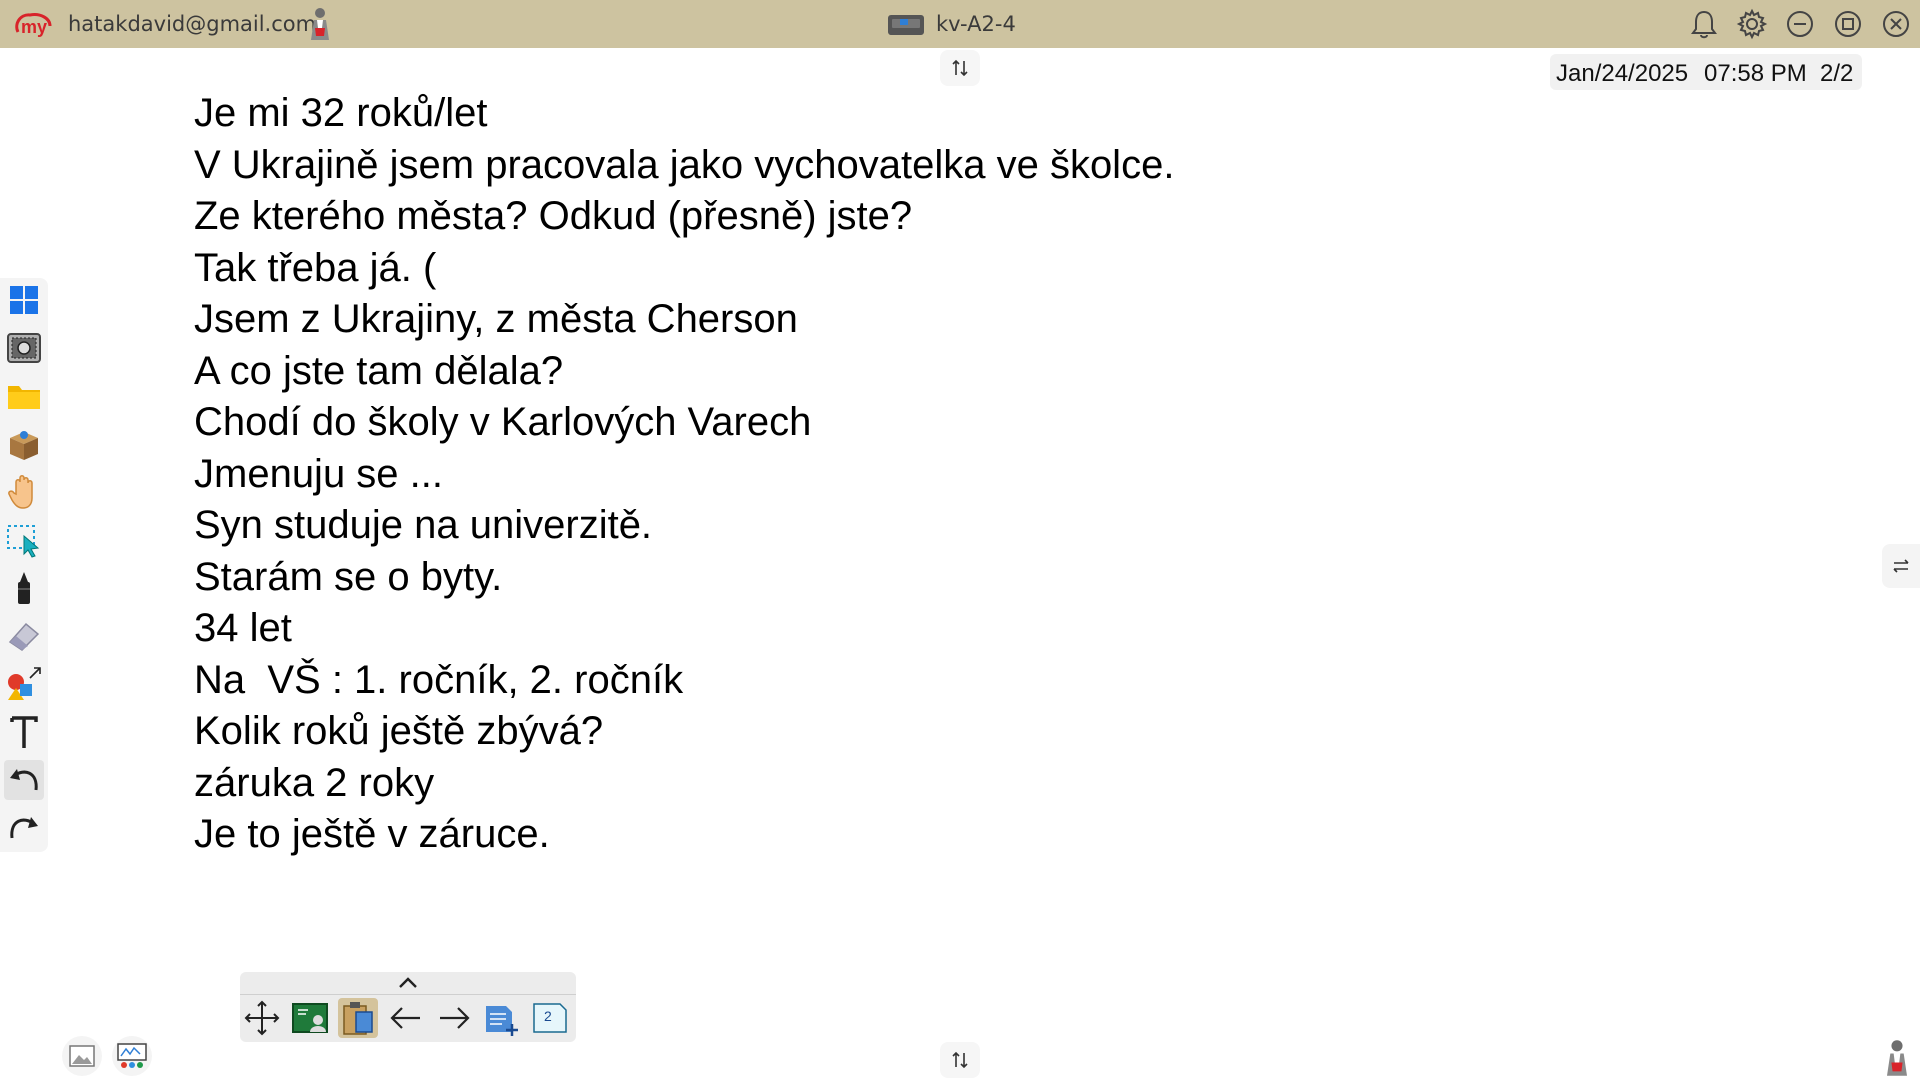 The width and height of the screenshot is (1920, 1080). What do you see at coordinates (24, 540) in the screenshot?
I see `select-pointer-icon` at bounding box center [24, 540].